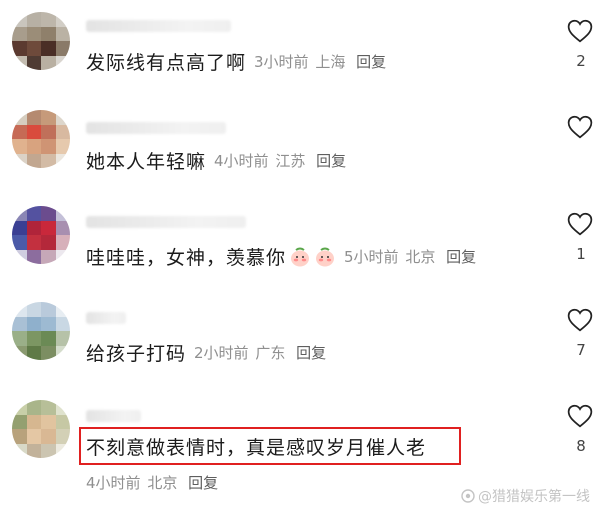 This screenshot has width=600, height=518. I want to click on watermark: @猎猎娱乐第一线, so click(525, 496).